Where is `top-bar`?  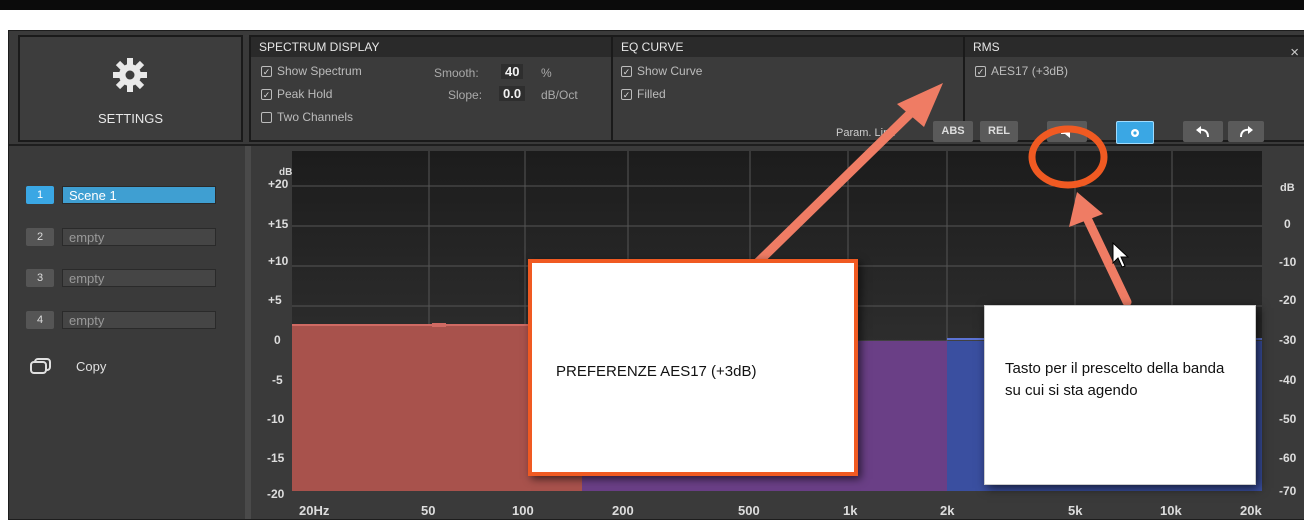
top-bar is located at coordinates (652, 5).